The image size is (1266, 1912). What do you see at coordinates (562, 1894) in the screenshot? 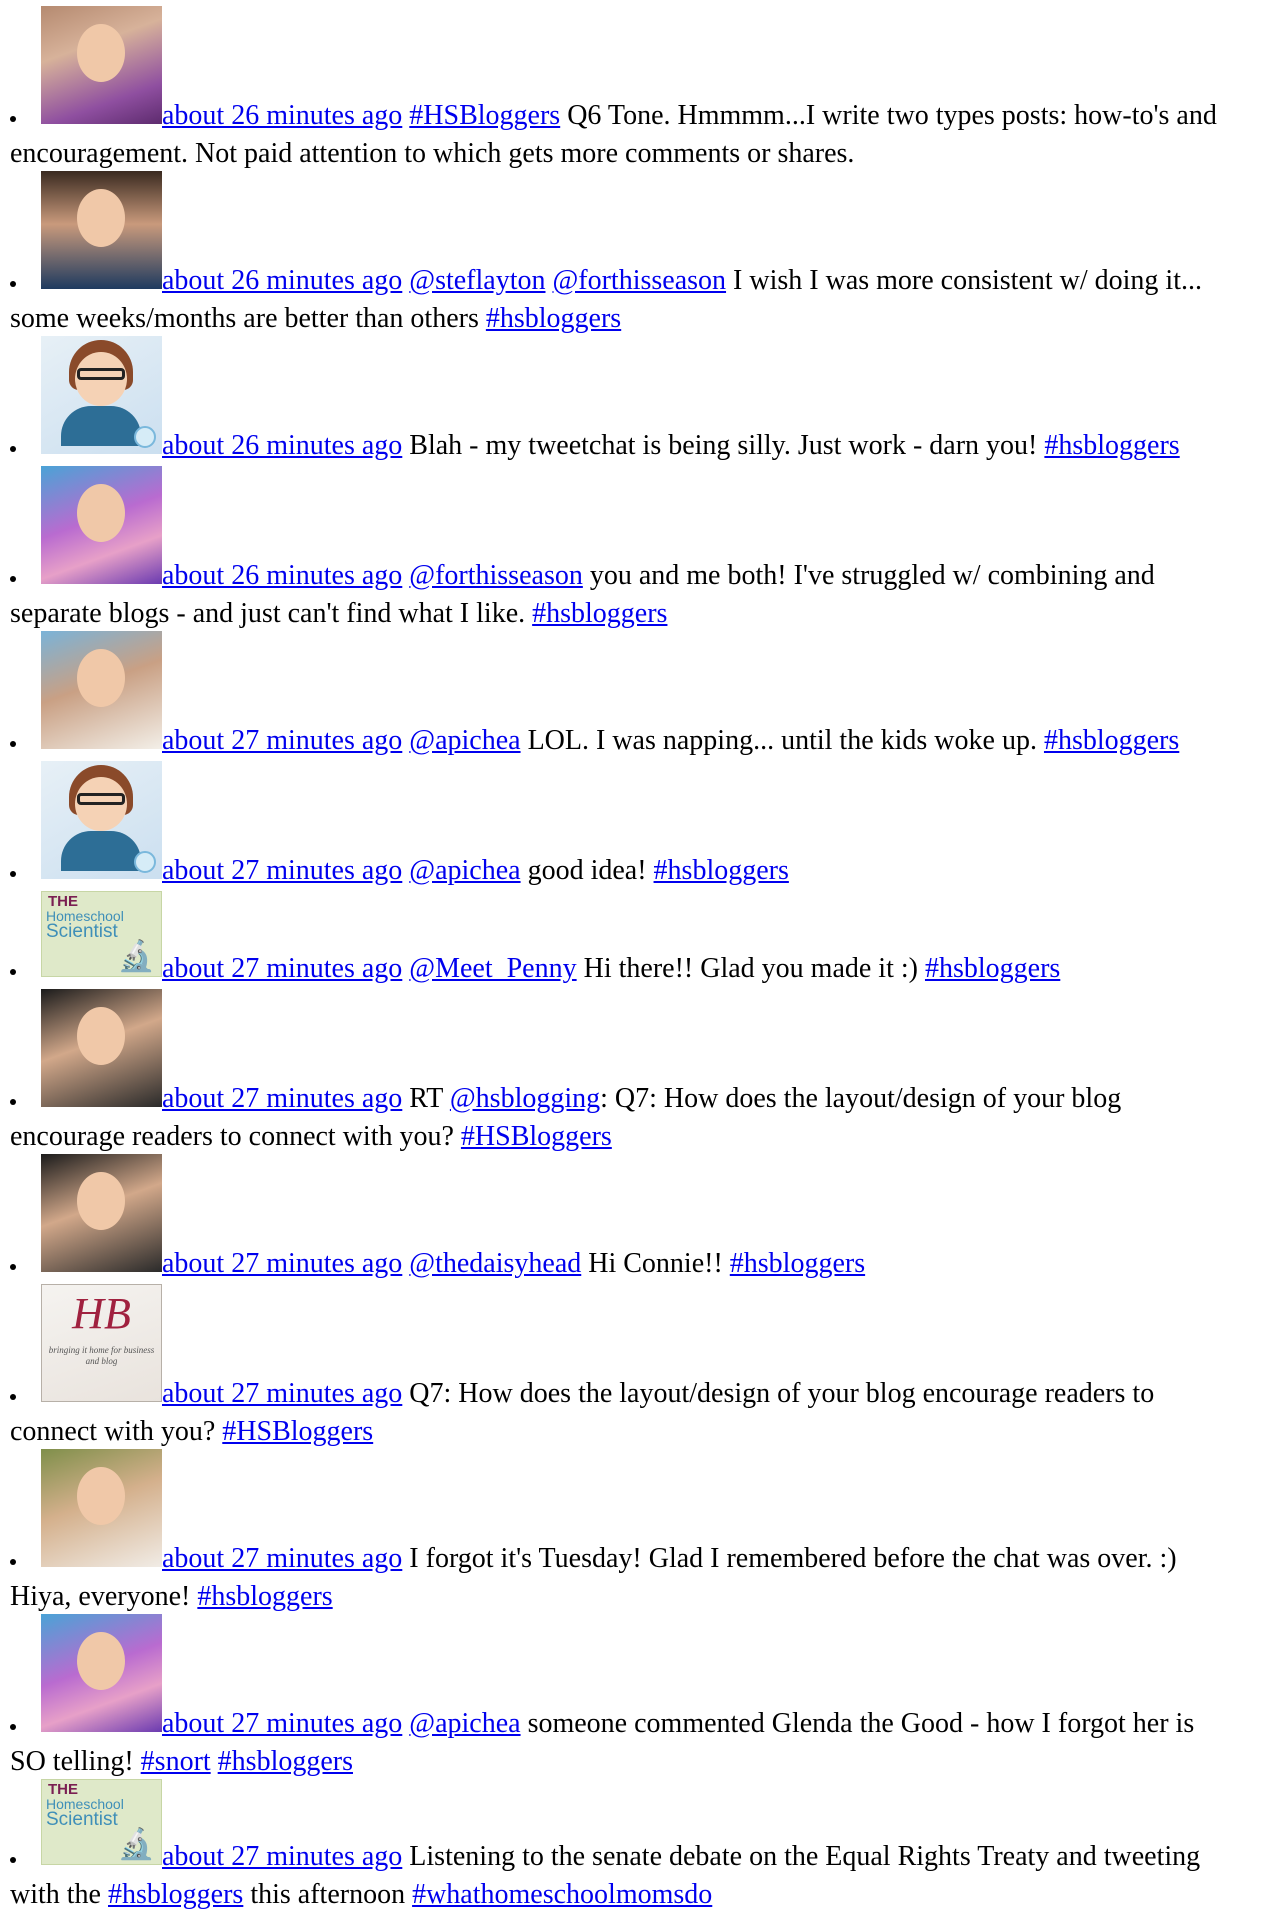
I see `hashtag-link: #whathomeschoolmomsdo` at bounding box center [562, 1894].